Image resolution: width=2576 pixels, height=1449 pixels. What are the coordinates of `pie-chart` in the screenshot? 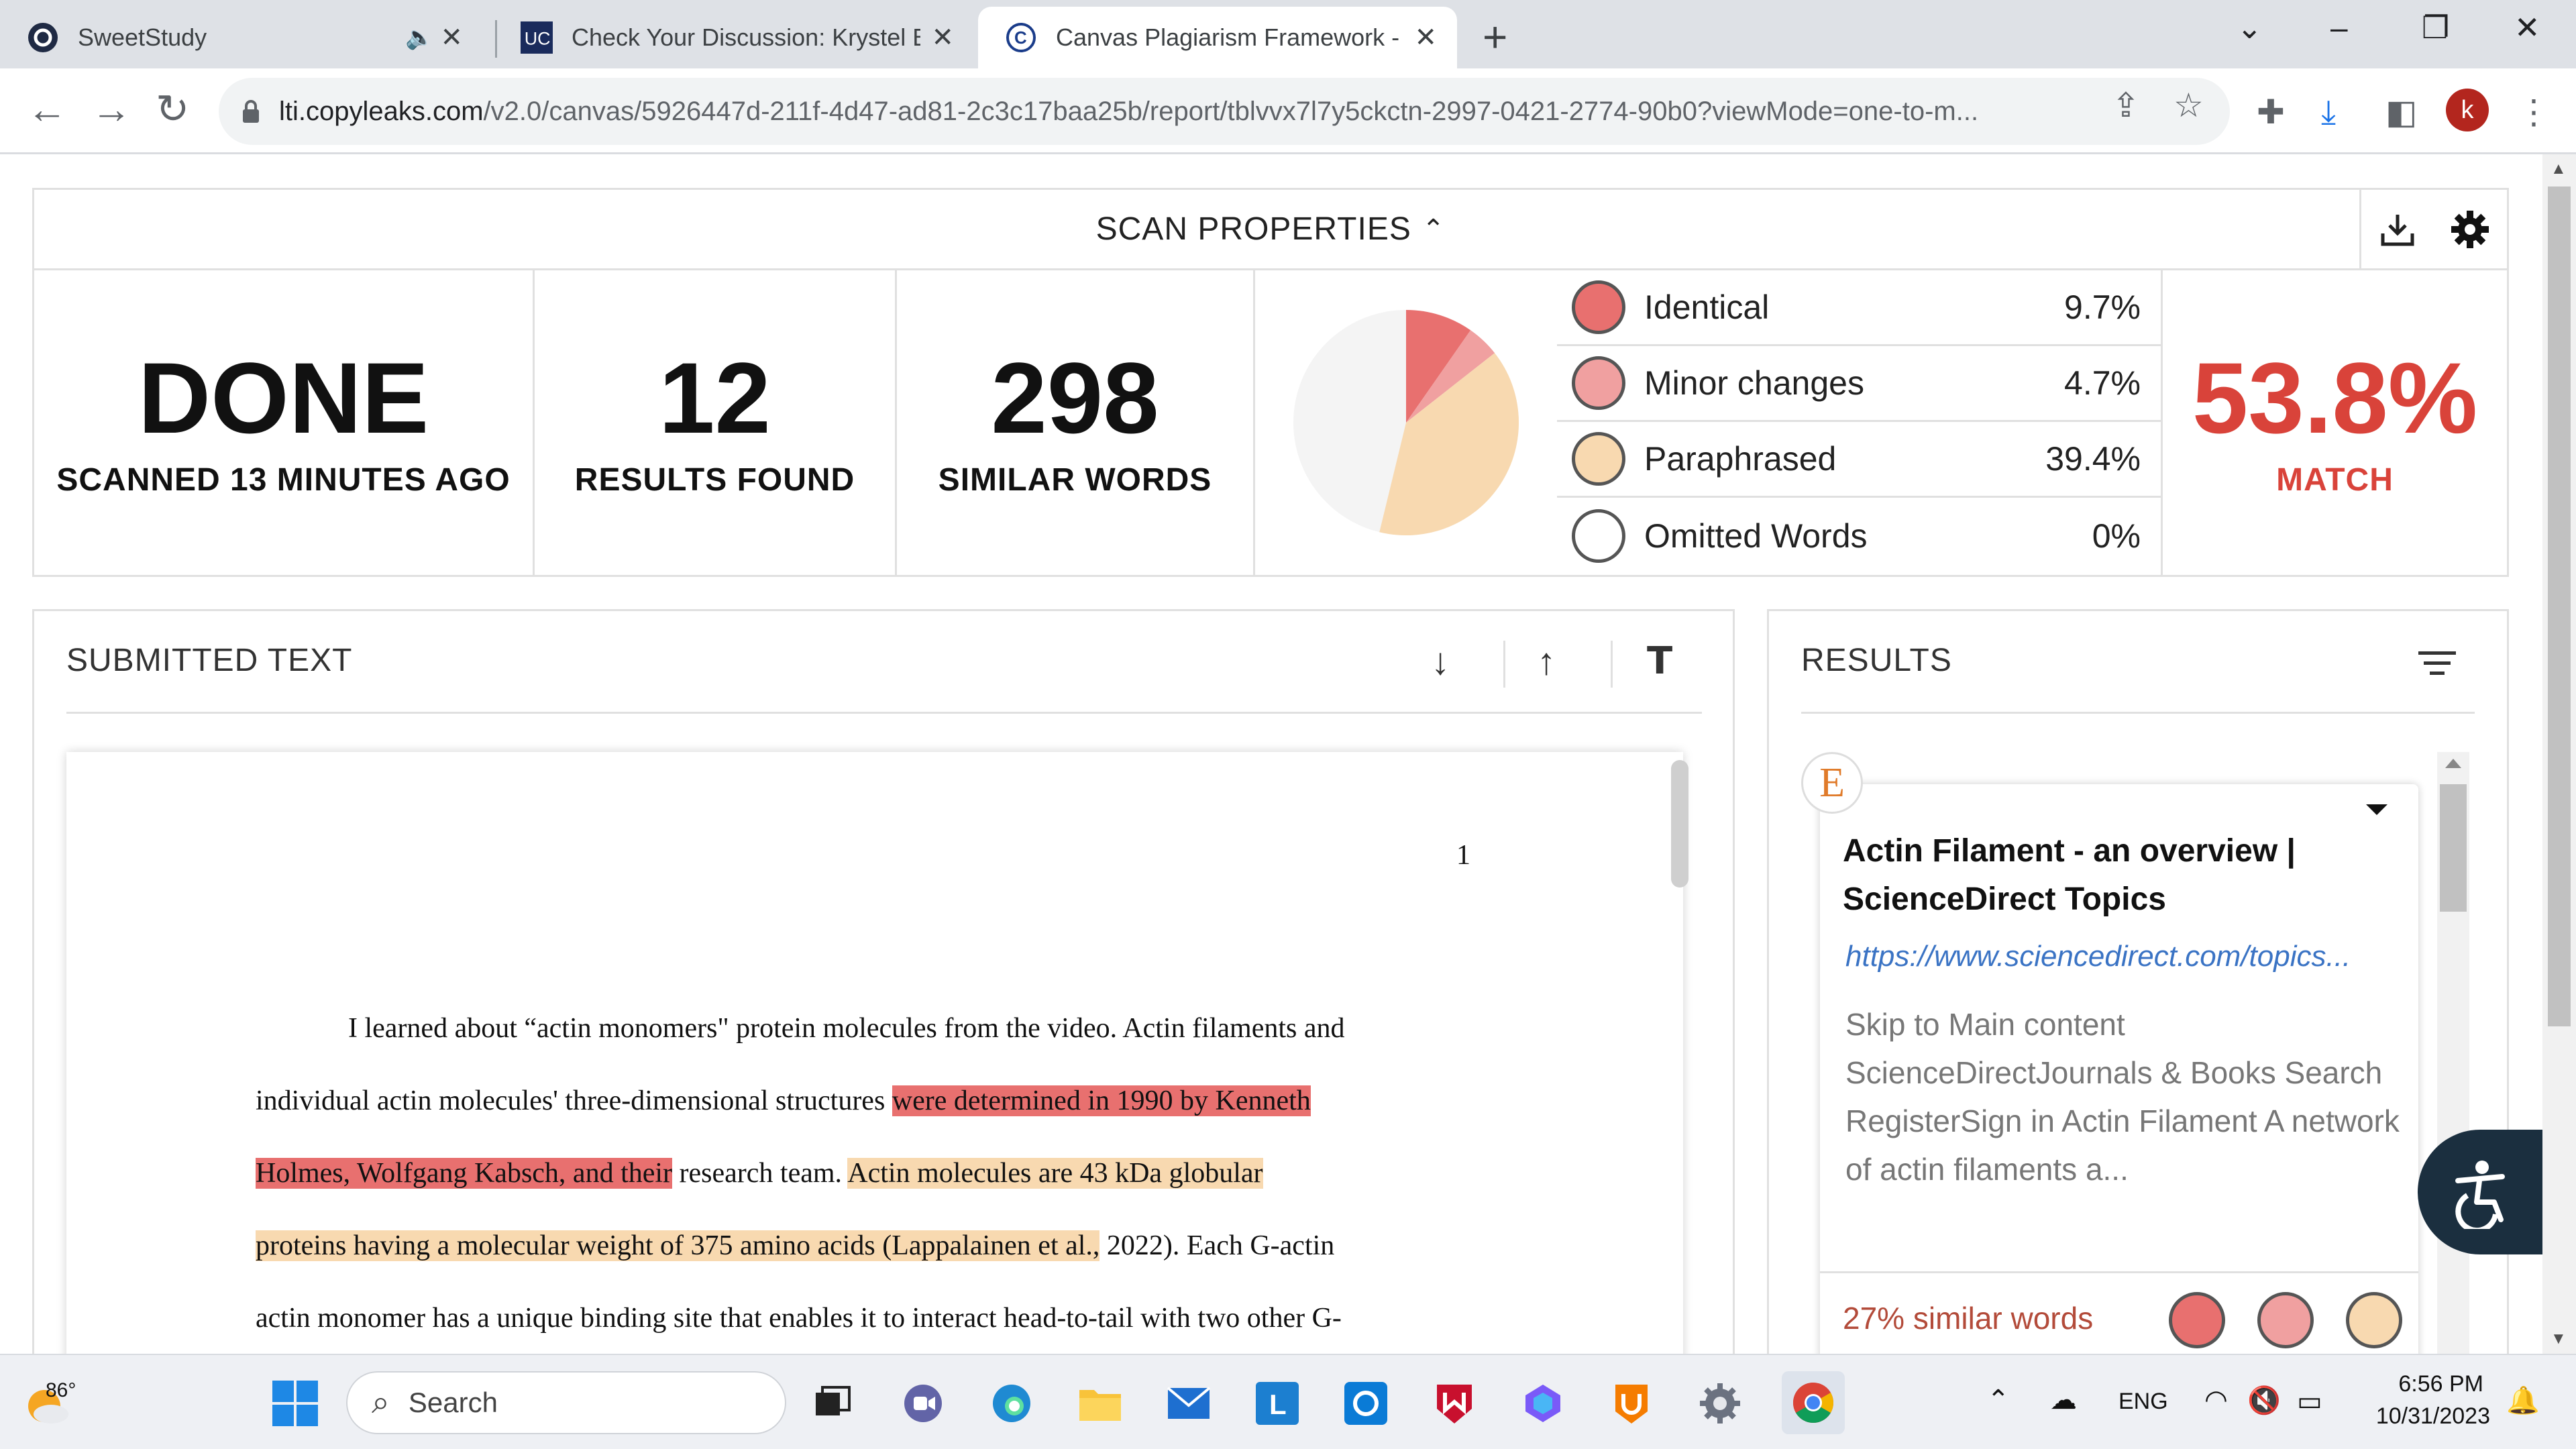 It's located at (1406, 422).